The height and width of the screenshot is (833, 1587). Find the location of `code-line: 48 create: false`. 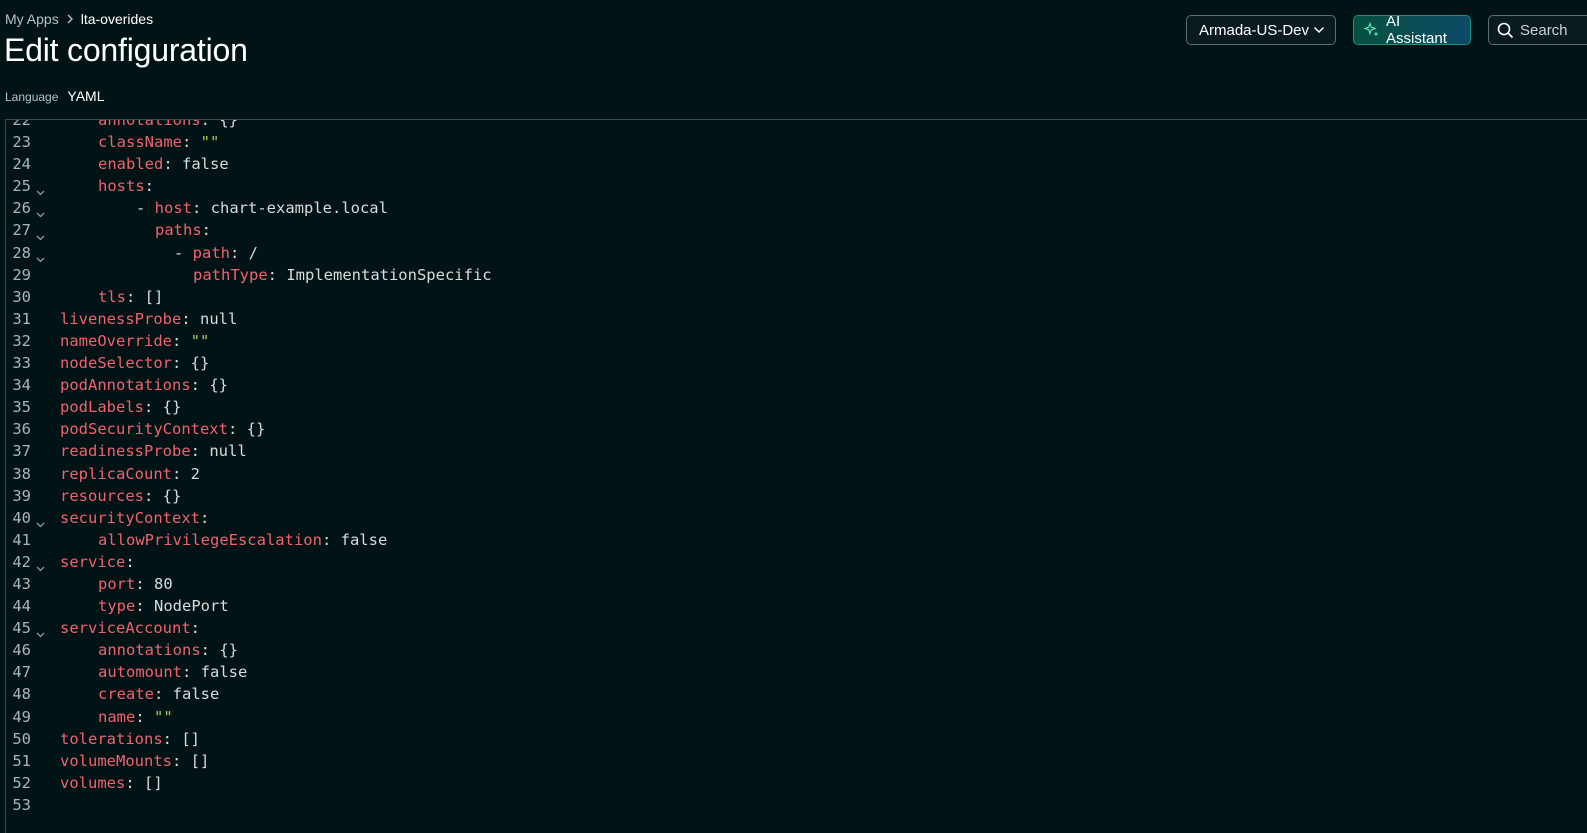

code-line: 48 create: false is located at coordinates (796, 694).